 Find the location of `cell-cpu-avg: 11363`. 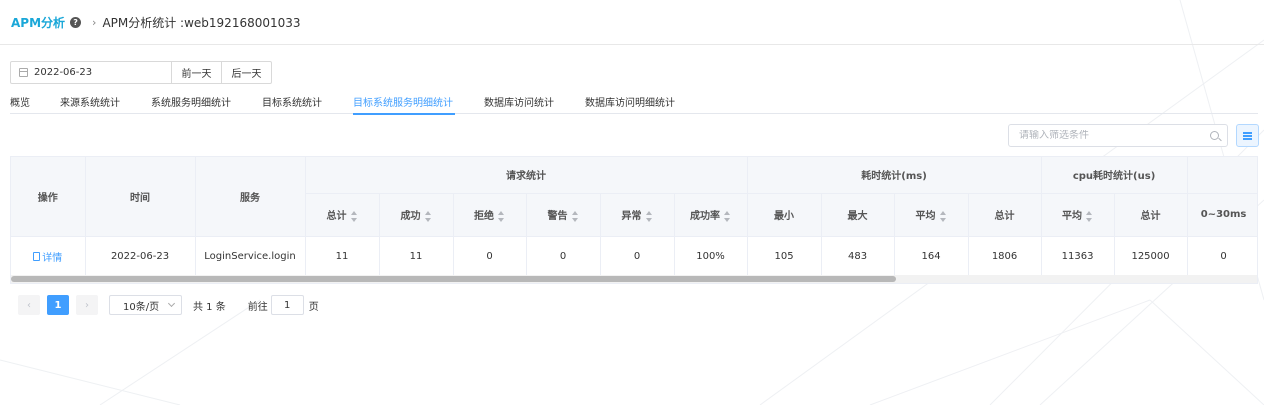

cell-cpu-avg: 11363 is located at coordinates (1078, 256).